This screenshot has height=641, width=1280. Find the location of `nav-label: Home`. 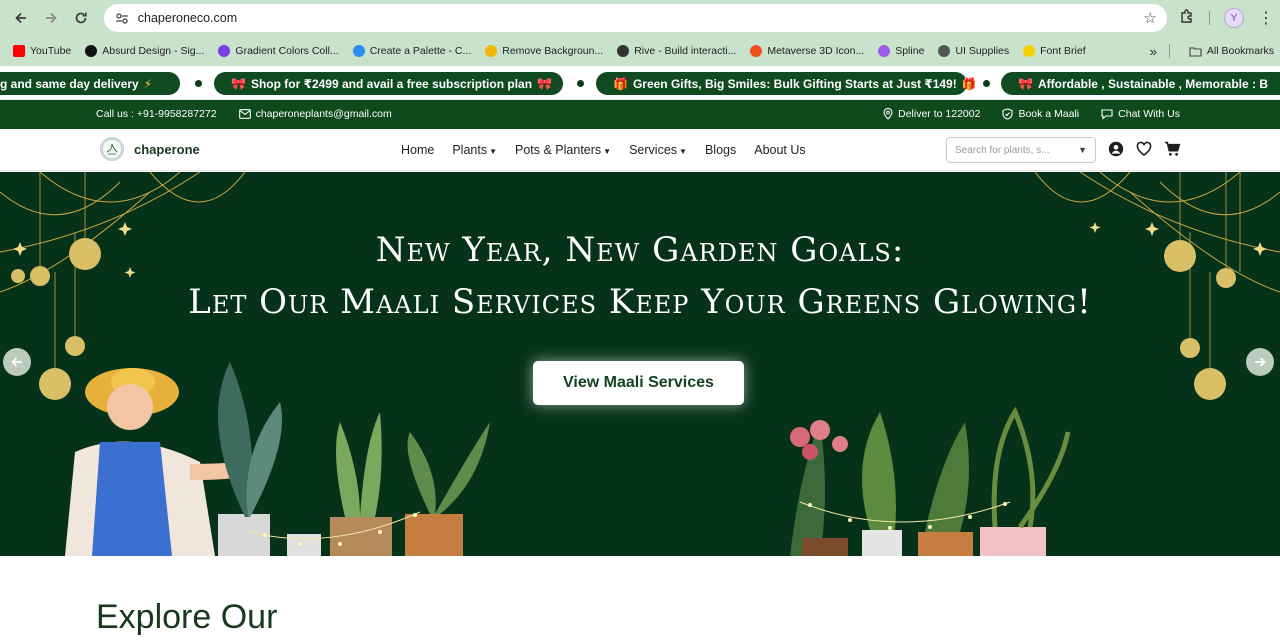

nav-label: Home is located at coordinates (418, 150).